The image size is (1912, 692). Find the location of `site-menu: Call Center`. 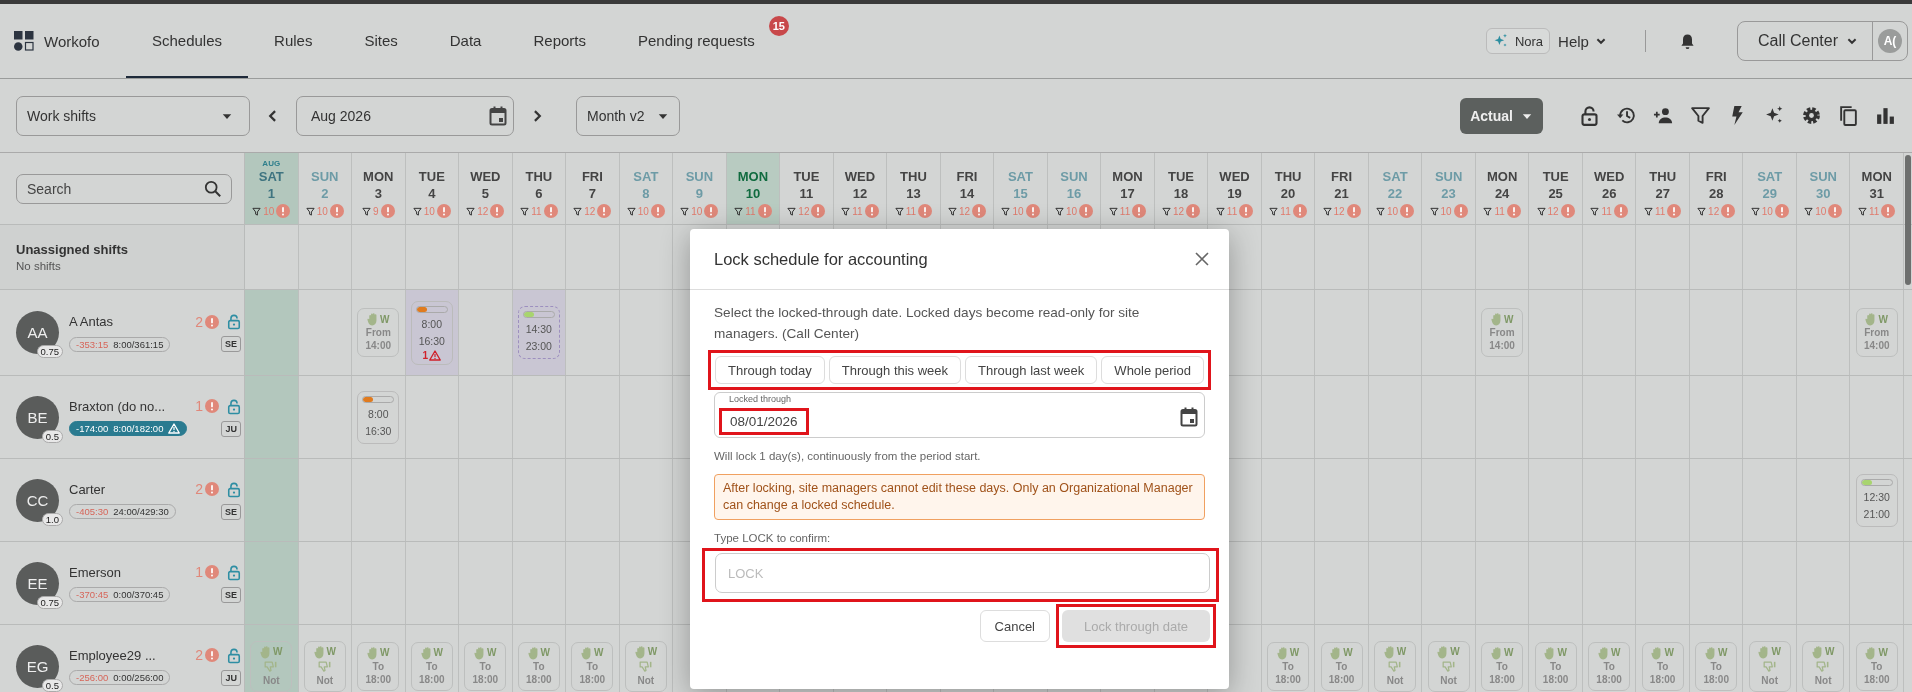

site-menu: Call Center is located at coordinates (1805, 41).